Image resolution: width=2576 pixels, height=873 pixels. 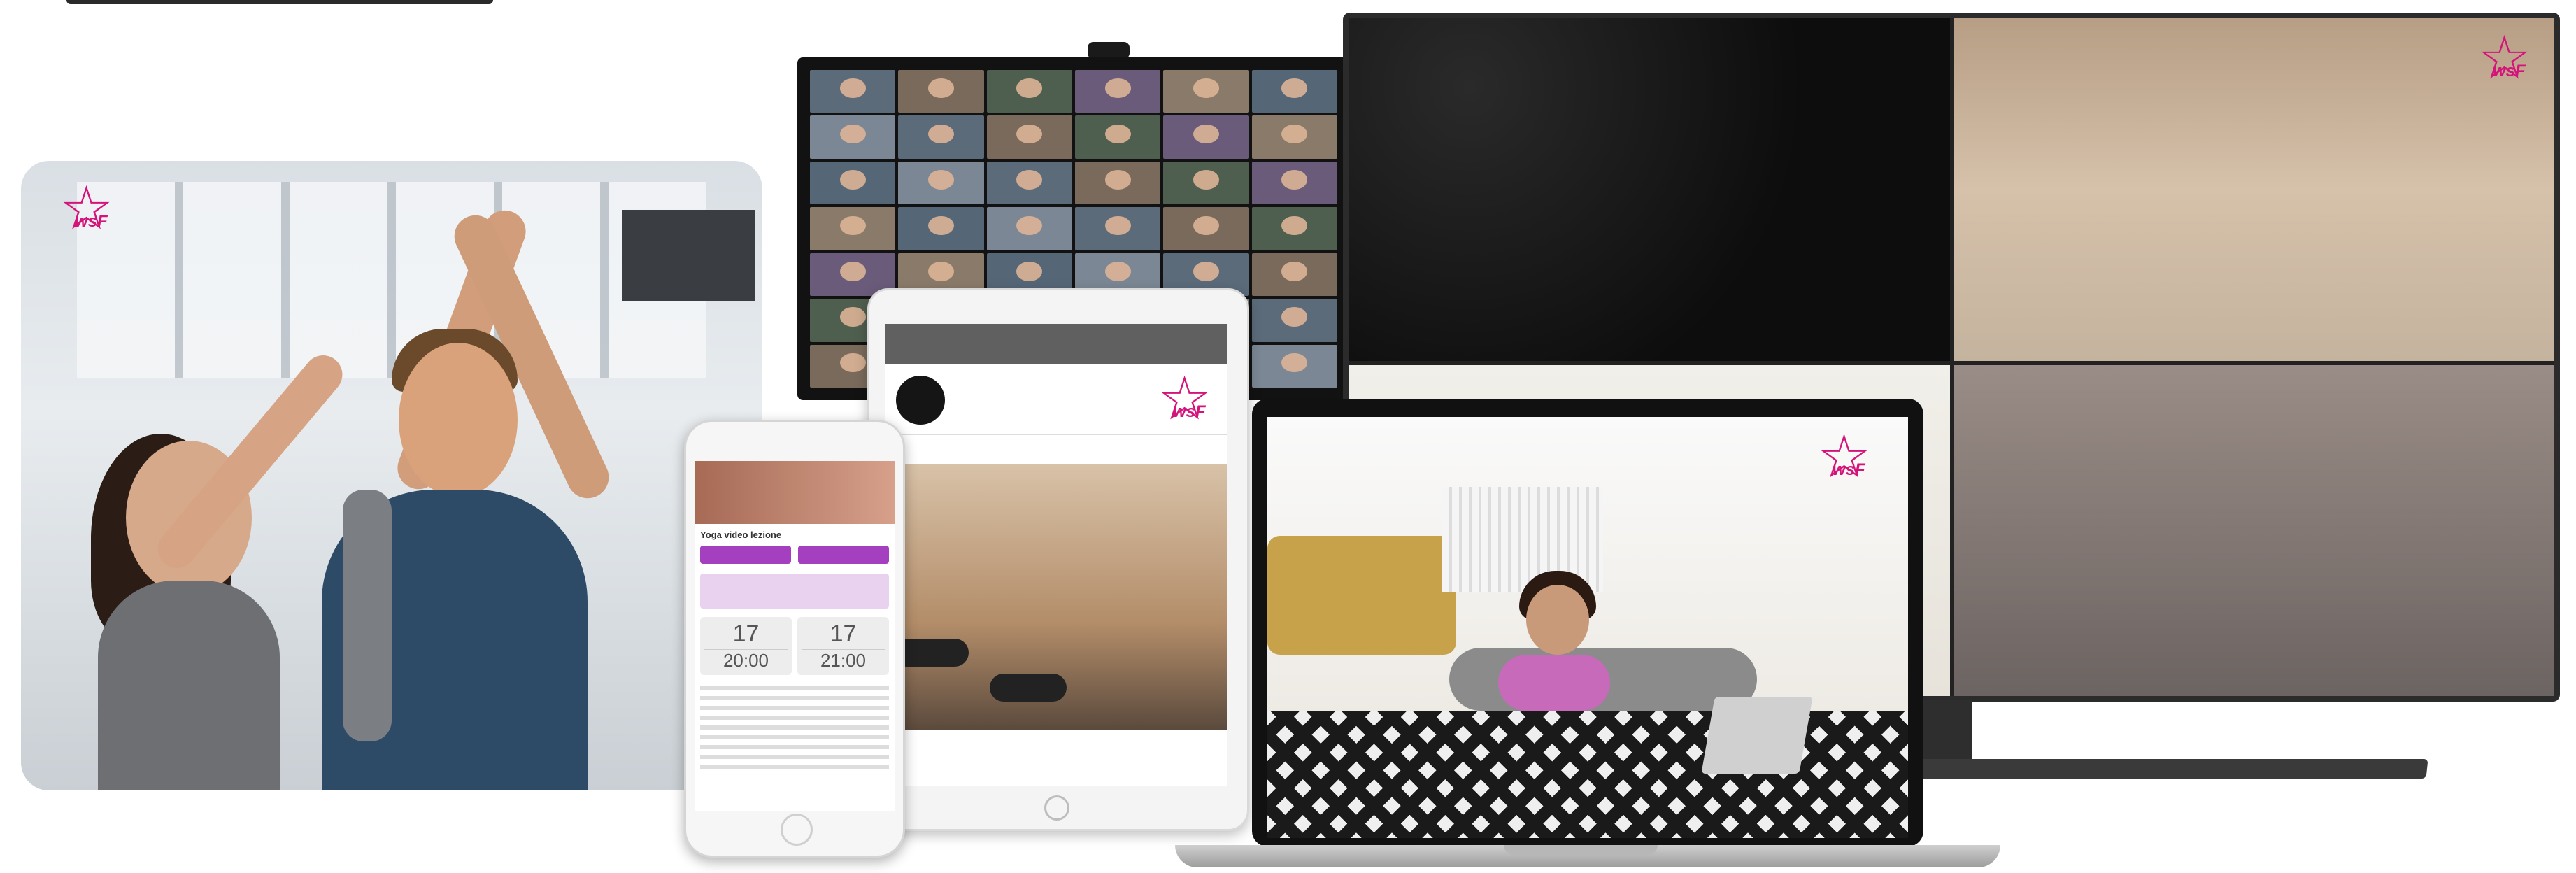 What do you see at coordinates (1189, 400) in the screenshot?
I see `wsf-logo-tablet: ☆ wsF` at bounding box center [1189, 400].